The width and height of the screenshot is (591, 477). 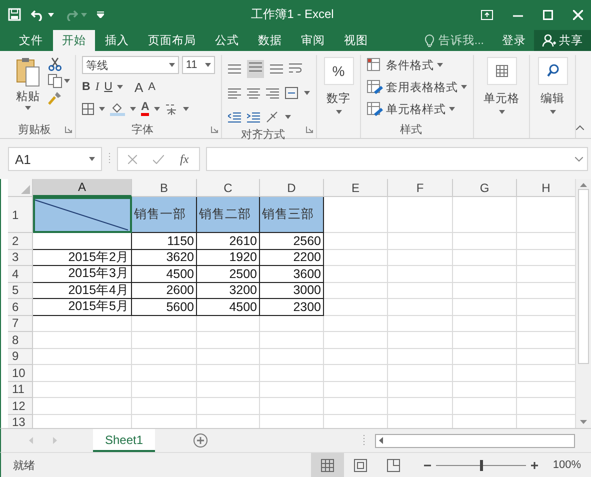 What do you see at coordinates (31, 440) in the screenshot?
I see `previous-sheet-icon` at bounding box center [31, 440].